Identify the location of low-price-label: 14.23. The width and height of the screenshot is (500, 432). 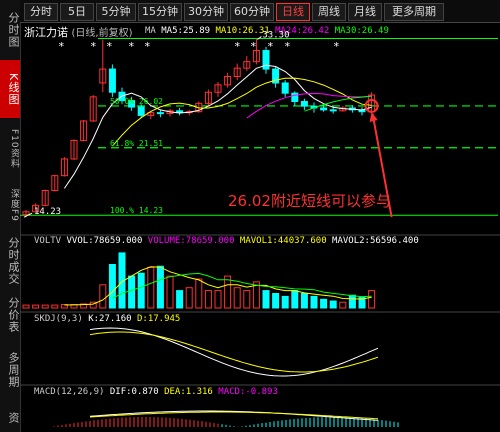
(47, 212).